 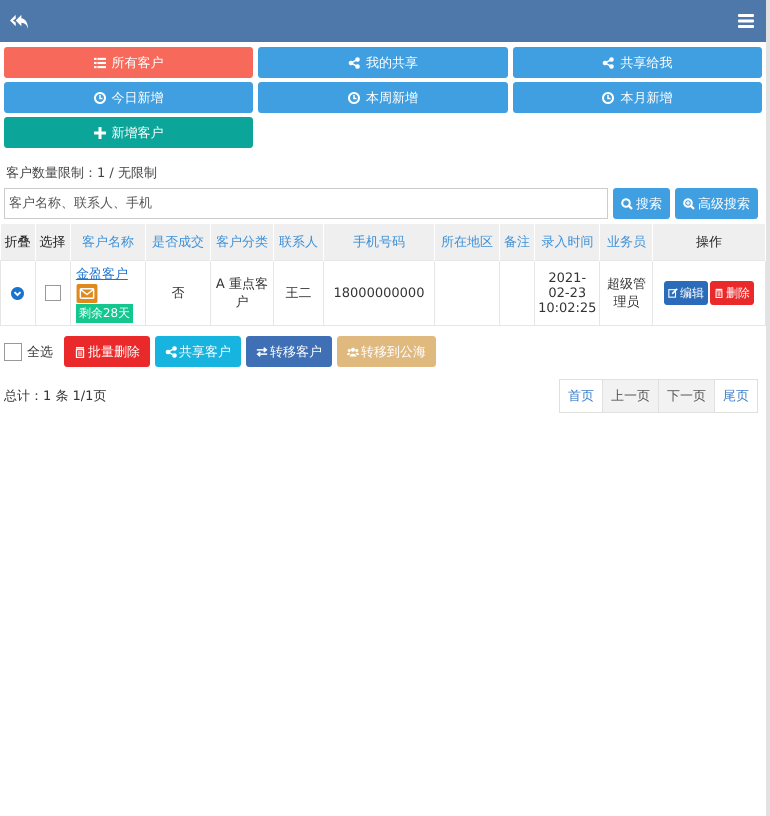 I want to click on search-field: 客户名称、联系人、手机, so click(x=306, y=203).